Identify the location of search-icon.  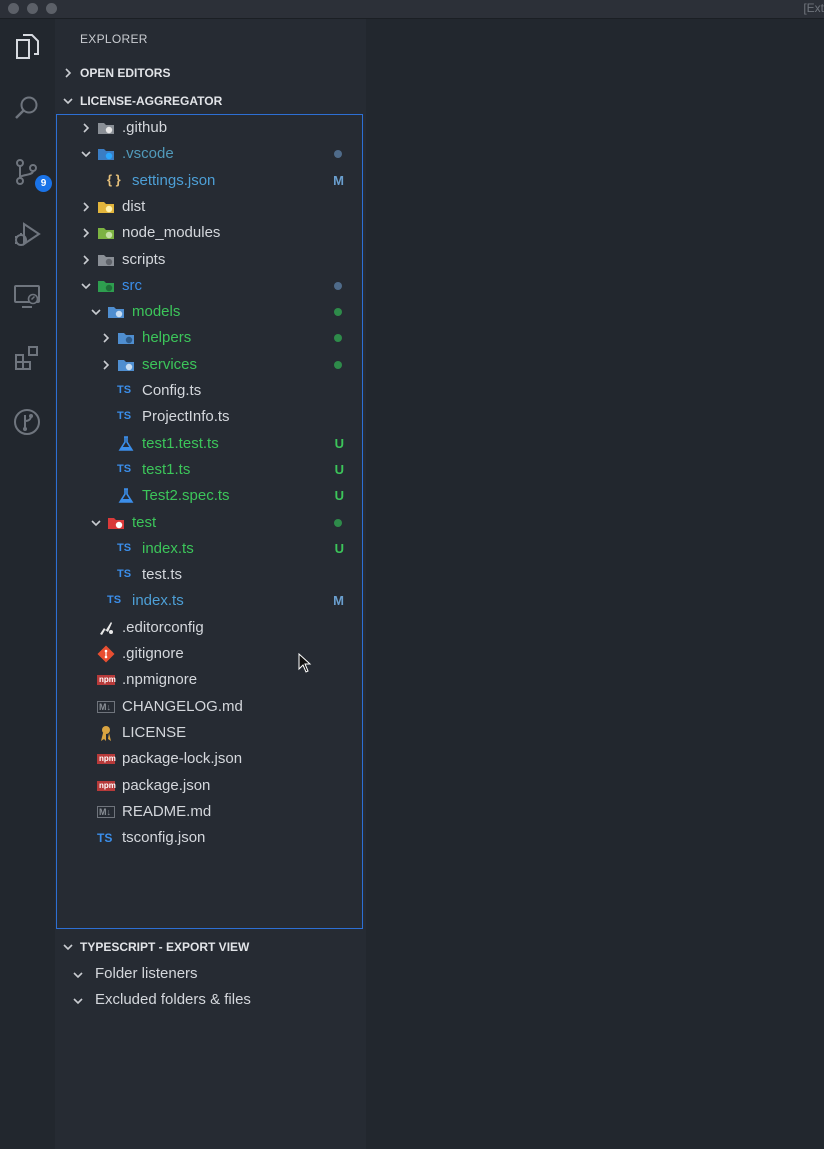
(26, 107).